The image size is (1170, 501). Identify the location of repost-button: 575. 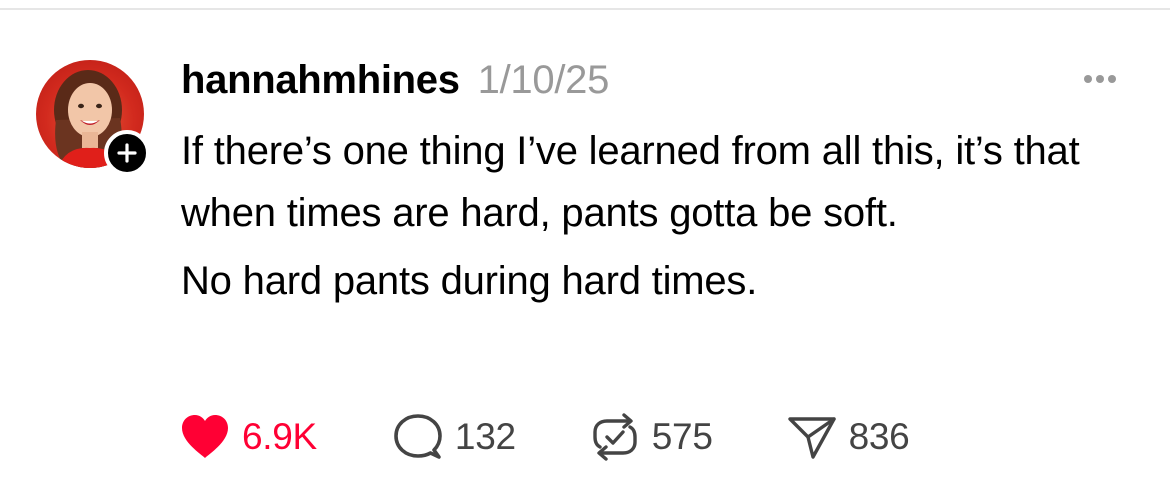
(651, 437).